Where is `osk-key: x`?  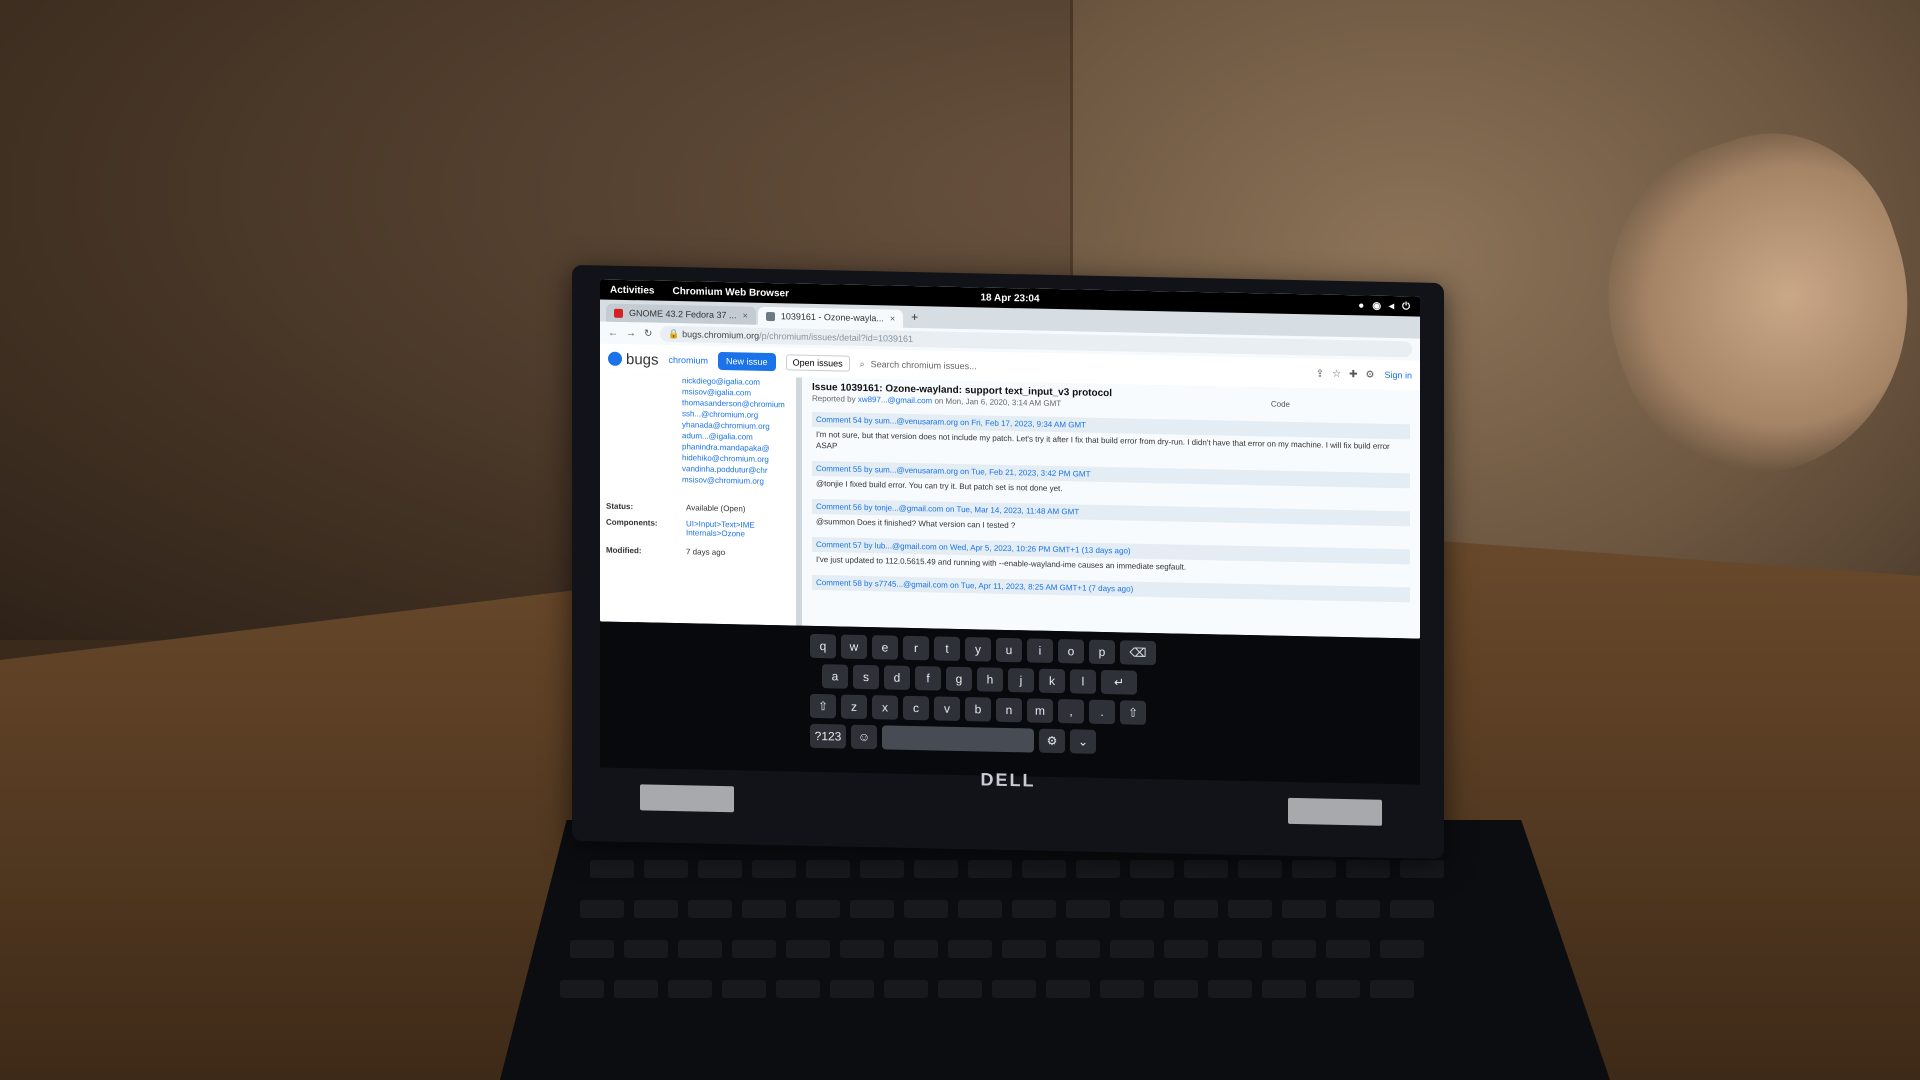 osk-key: x is located at coordinates (885, 707).